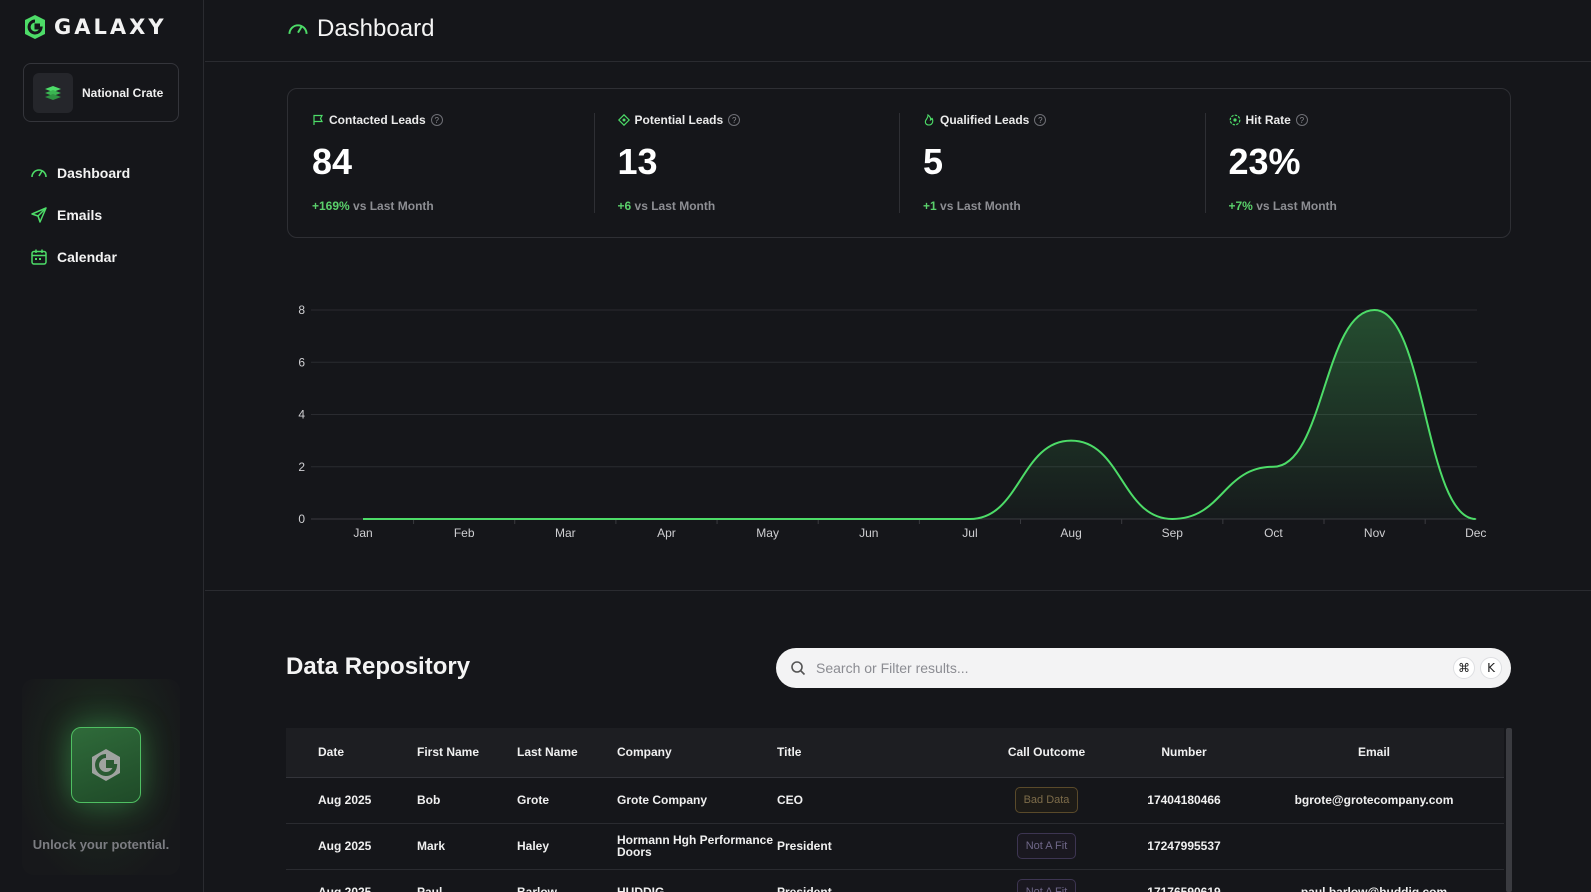 The width and height of the screenshot is (1591, 892). What do you see at coordinates (1064, 120) in the screenshot?
I see `stat-header: Qualified Leads ?` at bounding box center [1064, 120].